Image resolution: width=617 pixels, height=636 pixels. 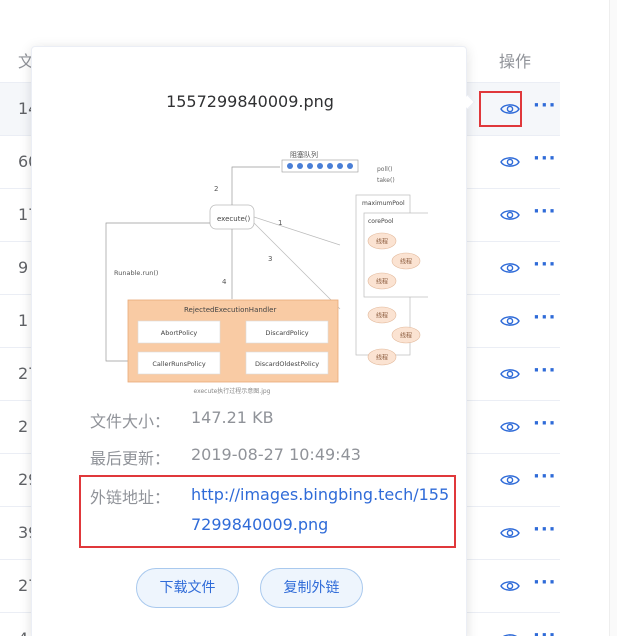 What do you see at coordinates (232, 417) in the screenshot?
I see `file-size-value: 147.21 KB` at bounding box center [232, 417].